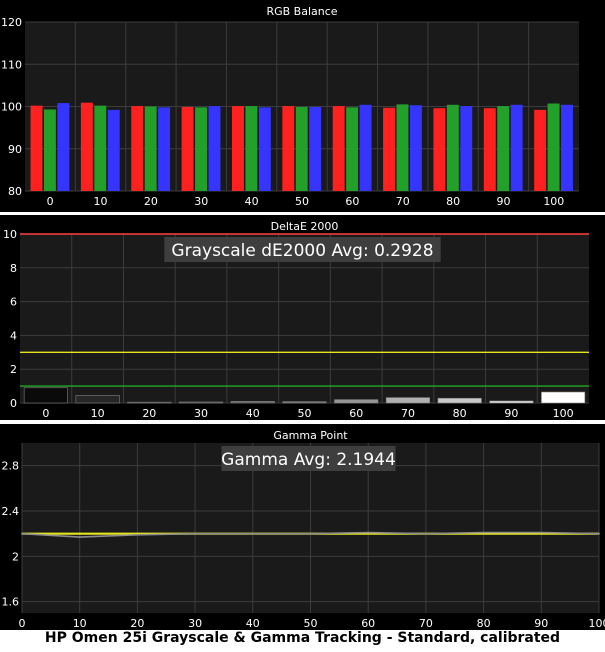  I want to click on chart-title: Gamma Point, so click(310, 435).